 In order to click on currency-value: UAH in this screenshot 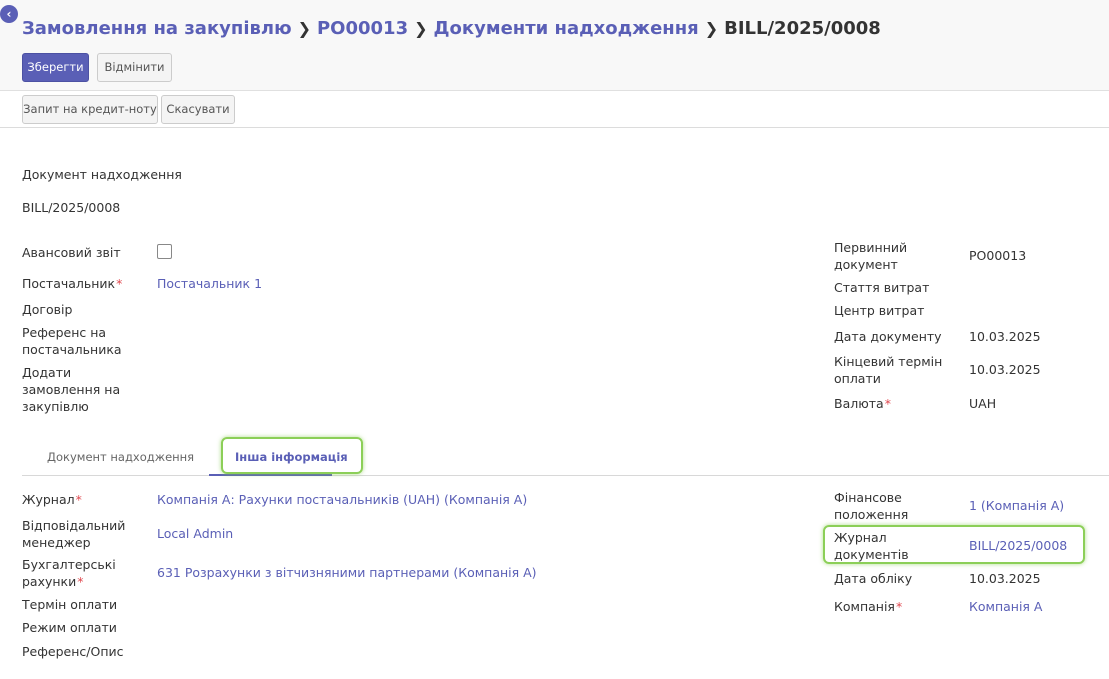, I will do `click(982, 403)`.